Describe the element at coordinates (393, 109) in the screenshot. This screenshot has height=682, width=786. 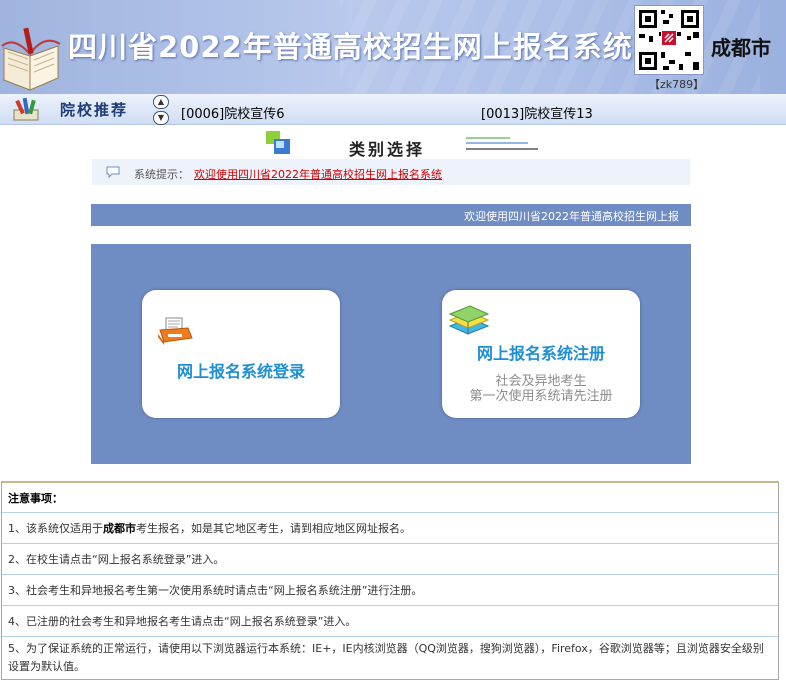
I see `recommend-bar: 院校推荐 ▲ ▼ [0006]院校宣传6 [0013]院校宣传13` at that location.